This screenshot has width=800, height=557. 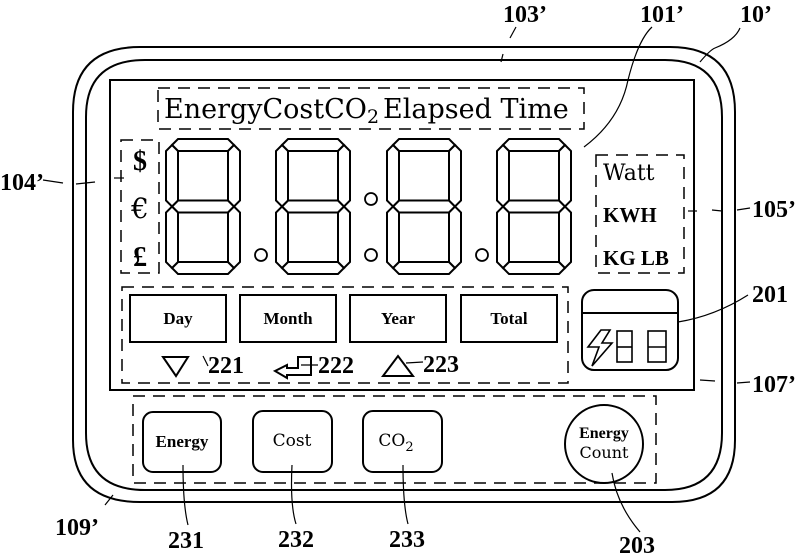 What do you see at coordinates (756, 15) in the screenshot?
I see `ref-10: 10’` at bounding box center [756, 15].